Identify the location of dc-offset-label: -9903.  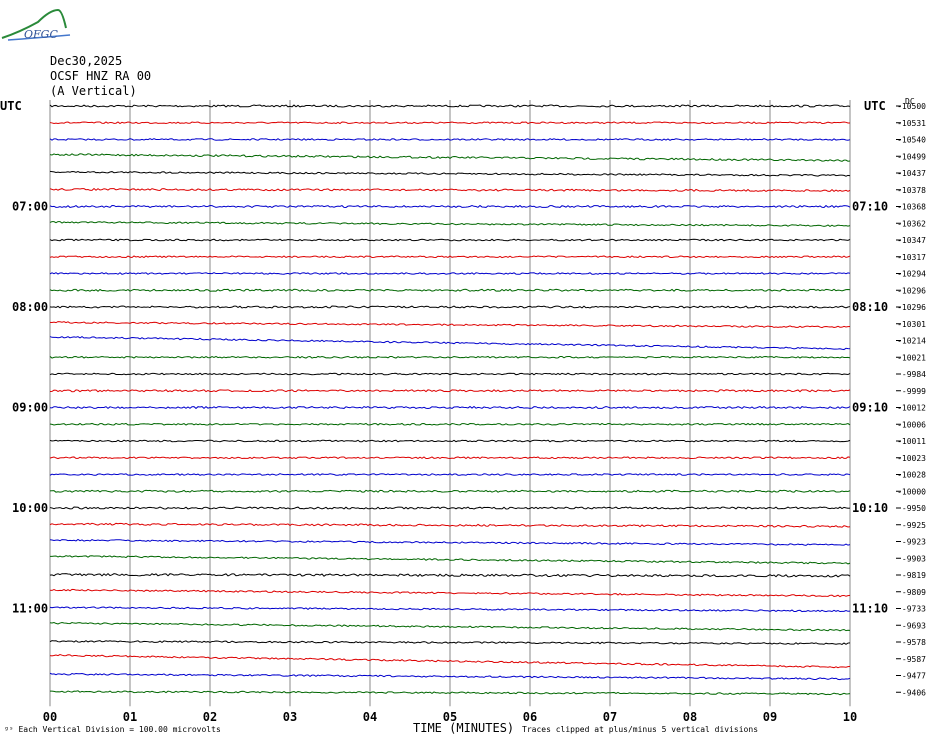
(914, 558).